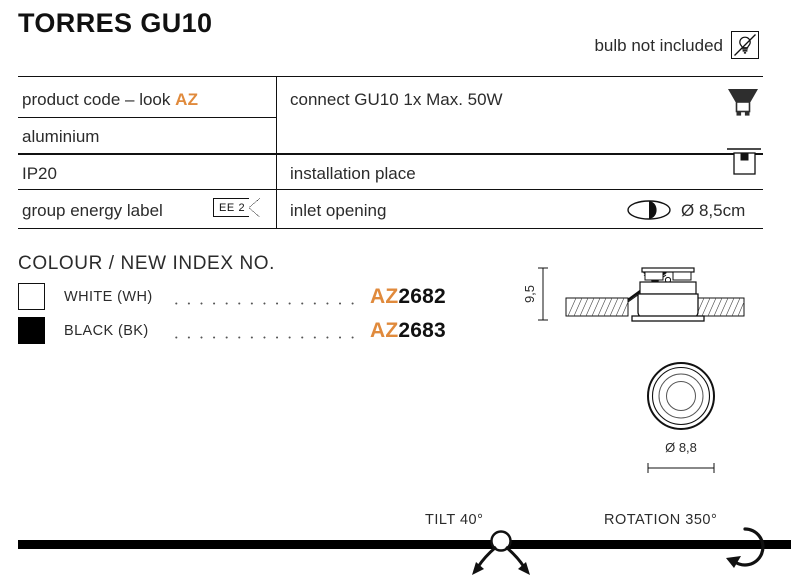  I want to click on colour-name-white: WHITE (WH), so click(108, 297).